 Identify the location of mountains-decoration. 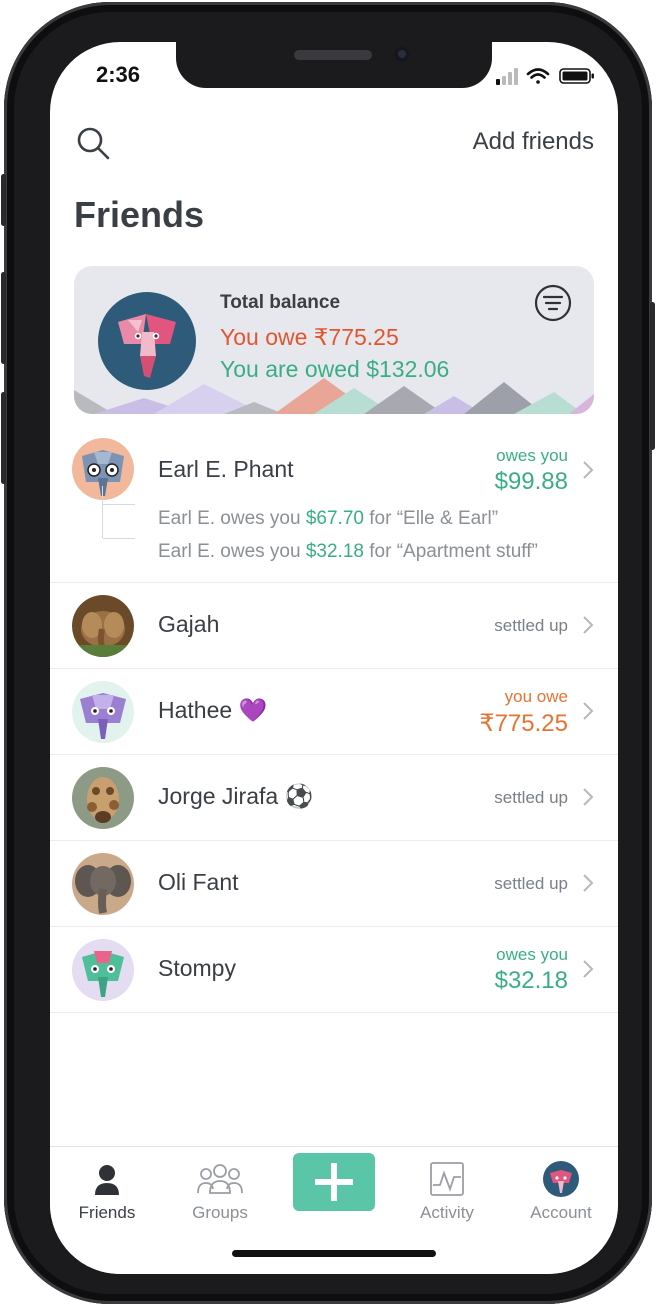
(334, 396).